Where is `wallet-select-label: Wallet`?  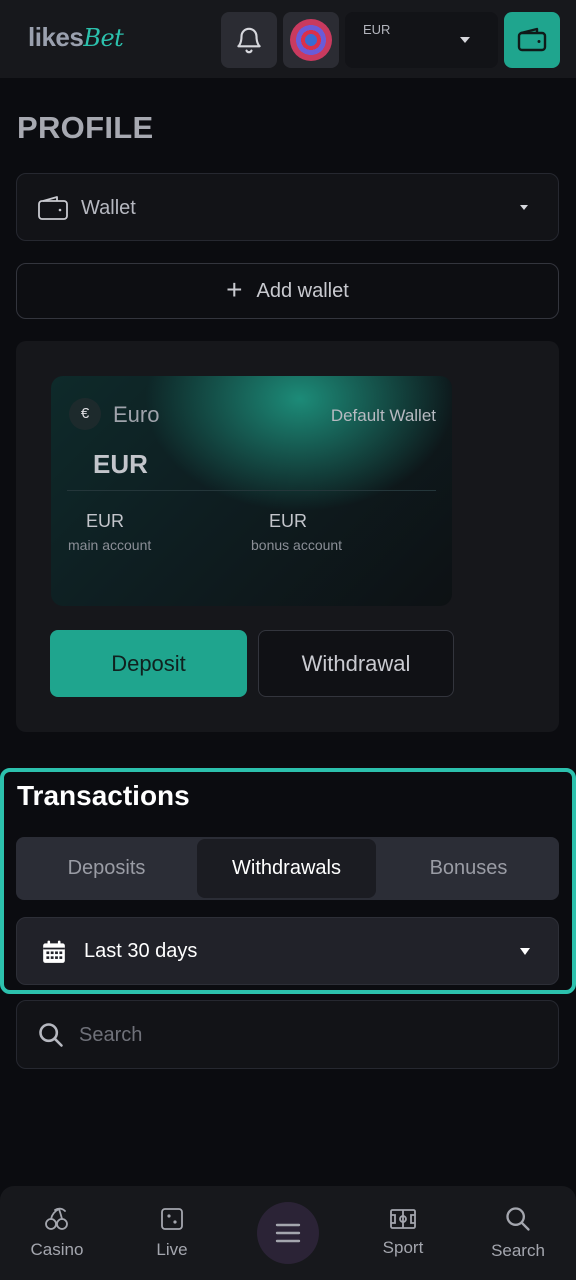 wallet-select-label: Wallet is located at coordinates (108, 208).